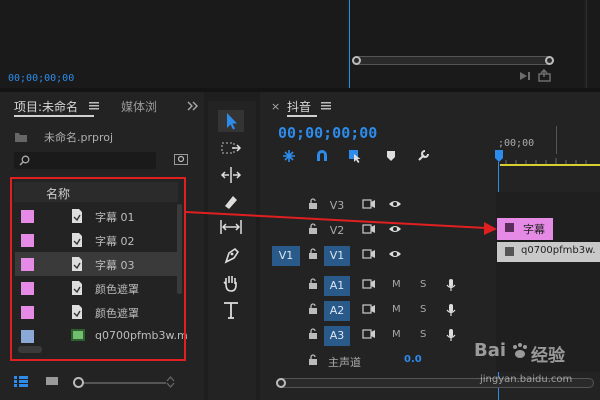  What do you see at coordinates (341, 223) in the screenshot?
I see `annotation-arrow` at bounding box center [341, 223].